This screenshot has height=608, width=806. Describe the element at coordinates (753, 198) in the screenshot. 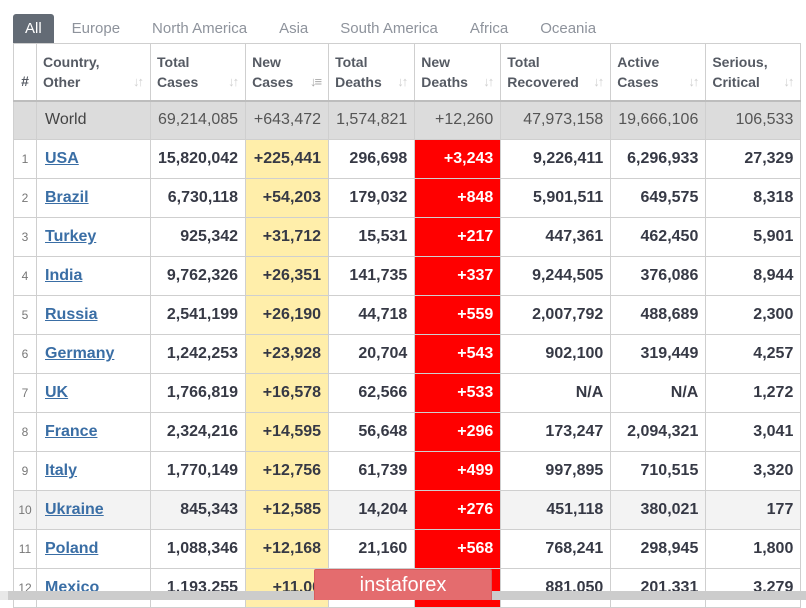

I see `serious-critical-cell: 8,318` at that location.